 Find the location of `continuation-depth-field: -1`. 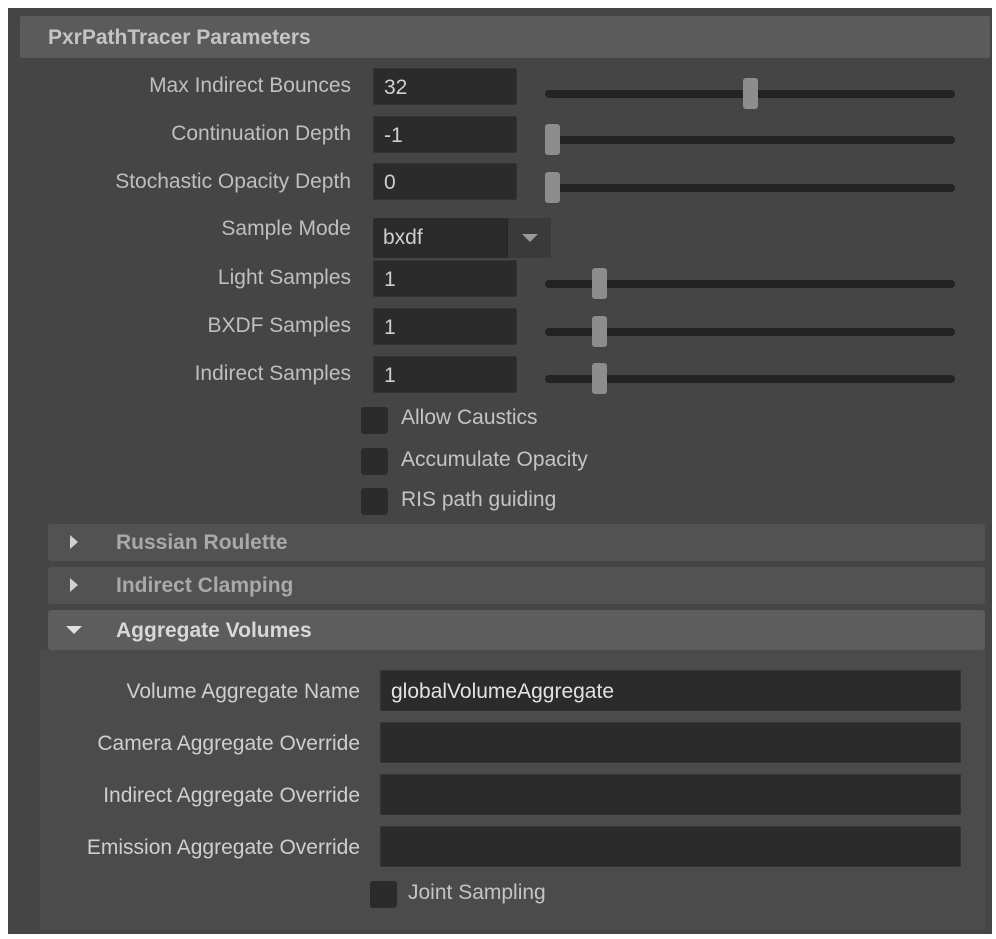

continuation-depth-field: -1 is located at coordinates (445, 134).